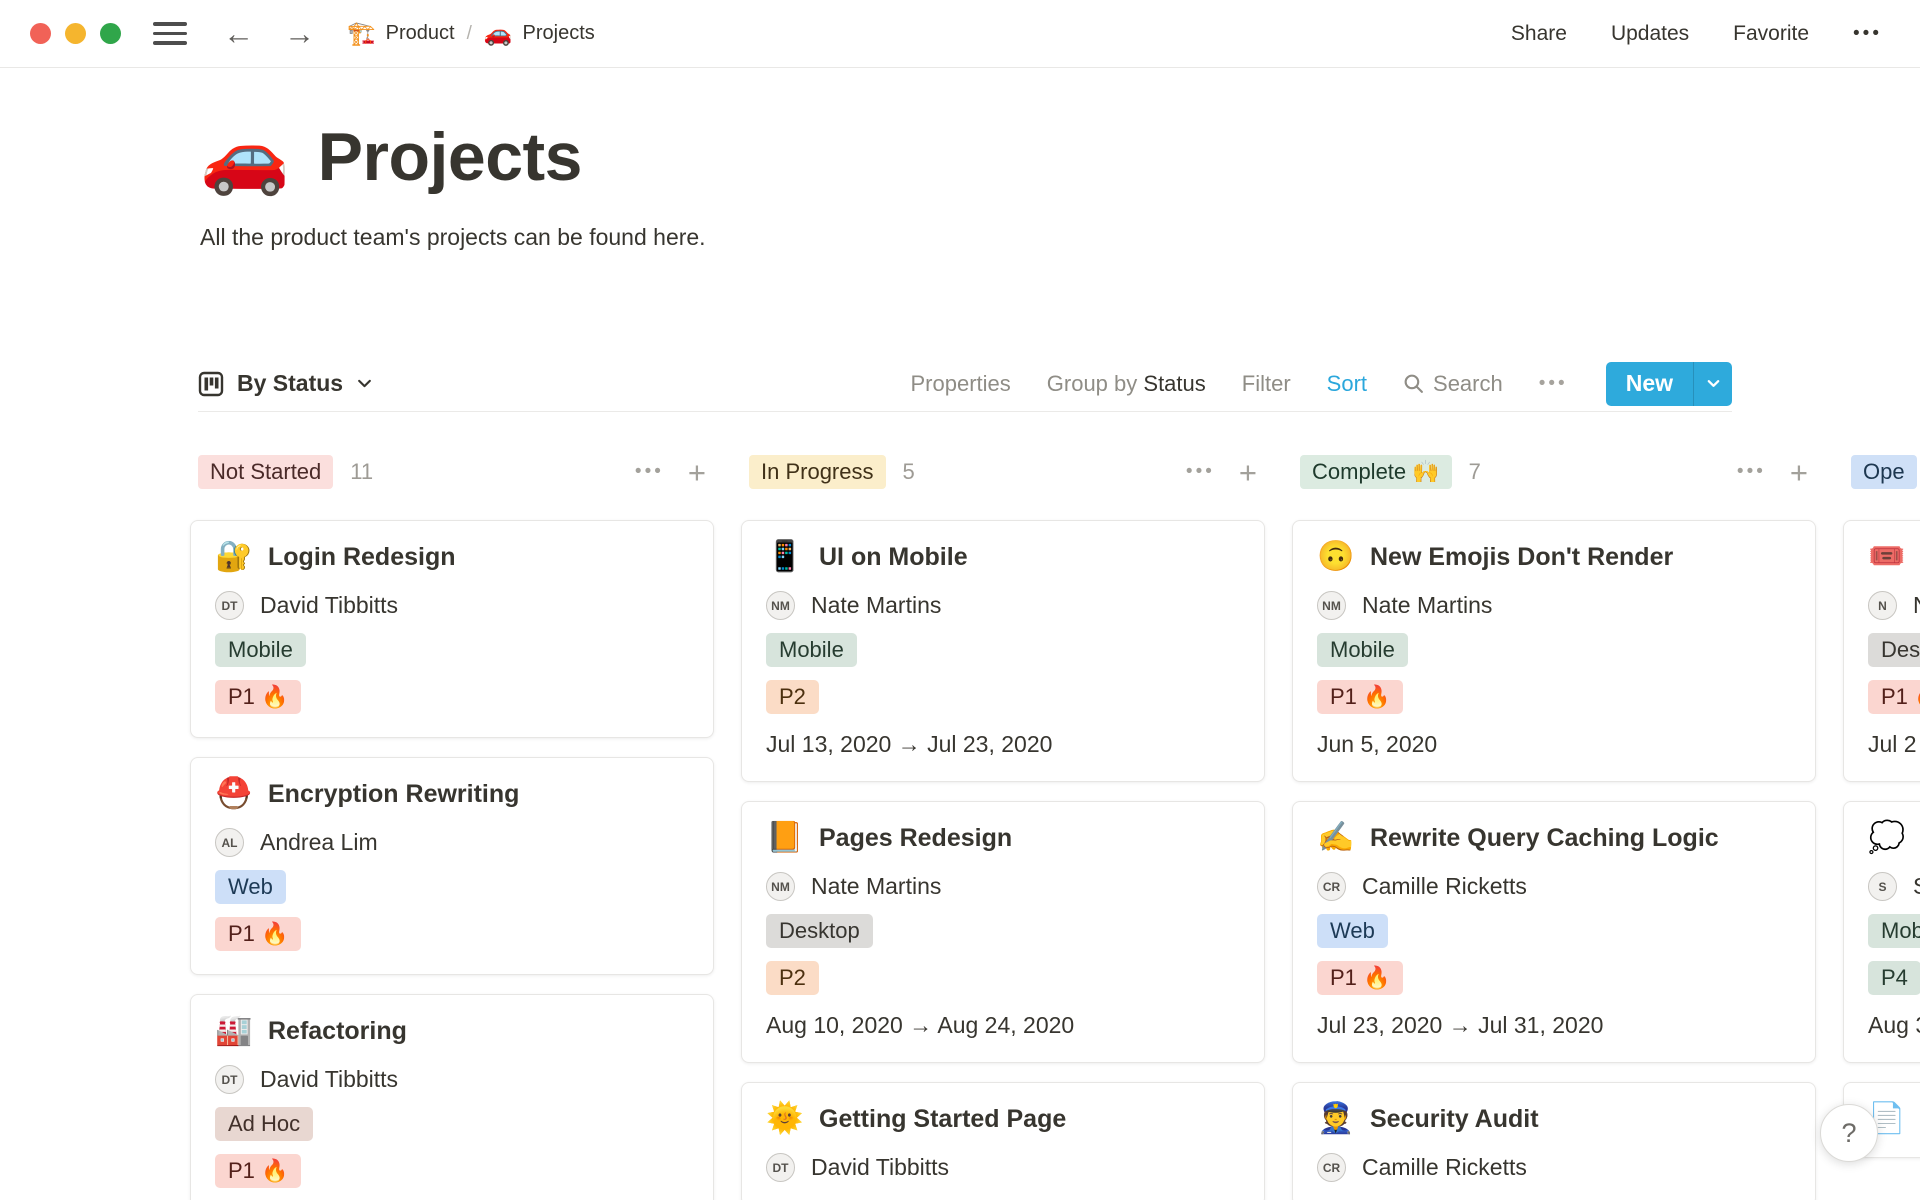  What do you see at coordinates (362, 556) in the screenshot?
I see `card-title: Login Redesign` at bounding box center [362, 556].